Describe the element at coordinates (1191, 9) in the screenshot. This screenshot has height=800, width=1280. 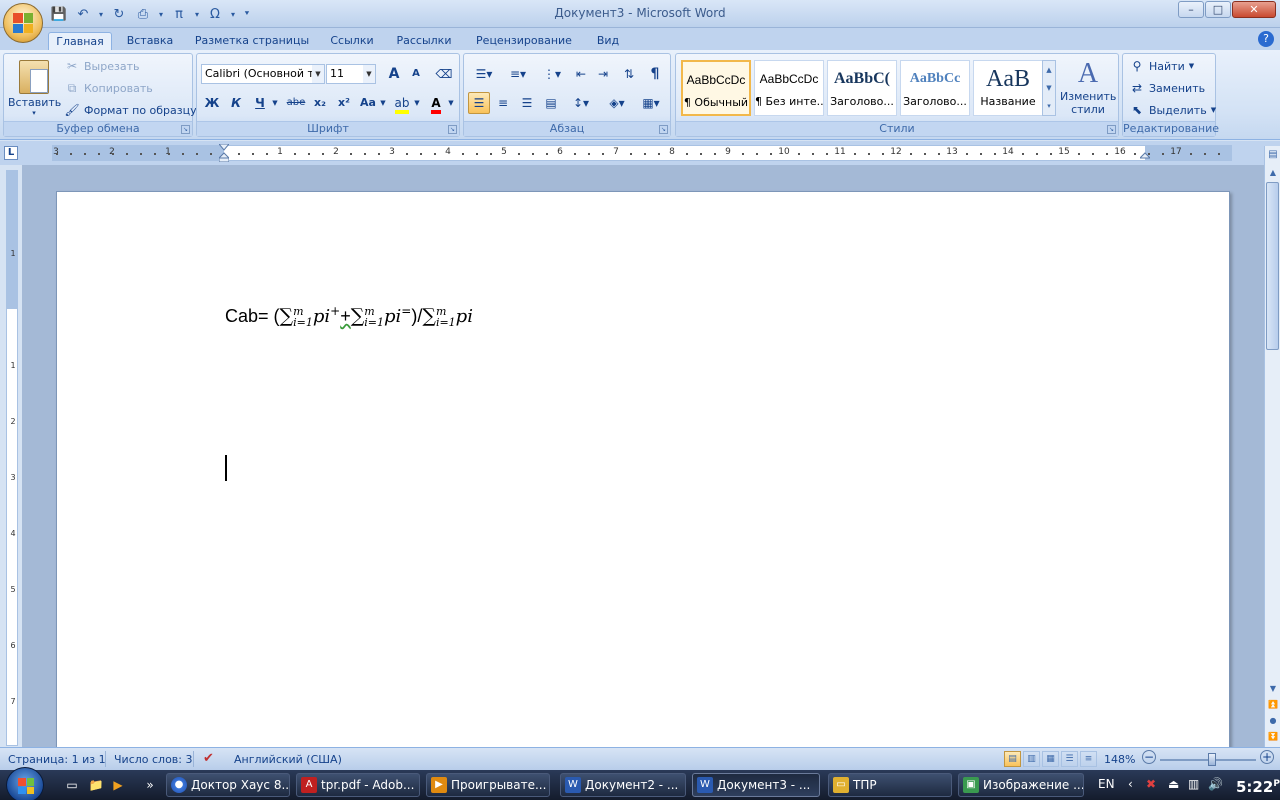
I see `minimize-button: –` at that location.